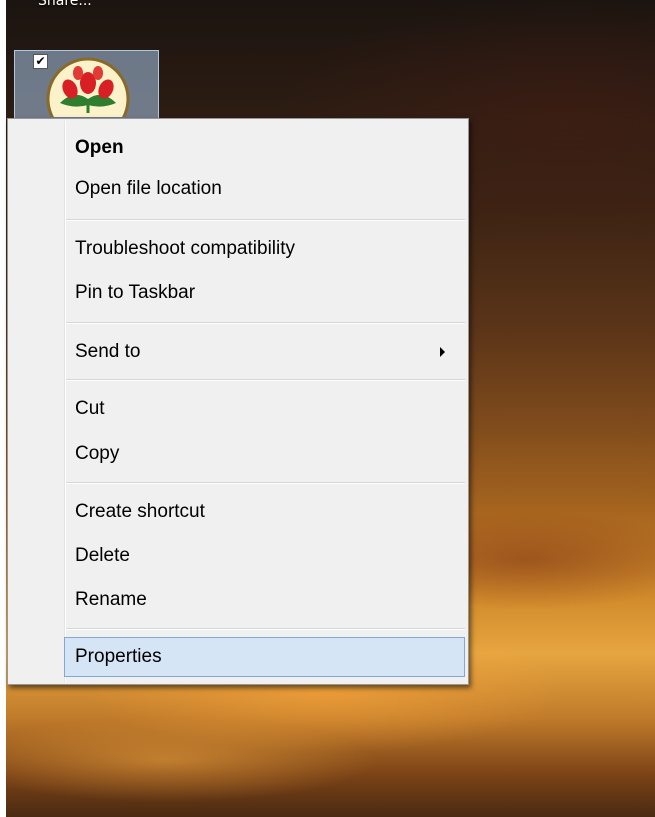 The height and width of the screenshot is (817, 655). I want to click on menu-item-rename: Rename, so click(238, 600).